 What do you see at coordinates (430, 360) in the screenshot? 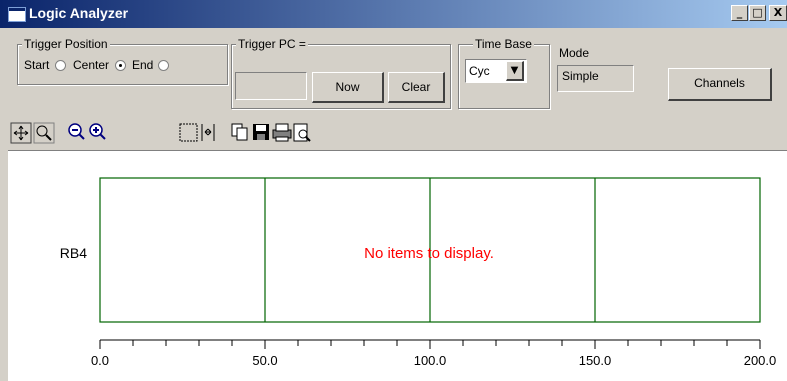
I see `x-tick-label: 100.0` at bounding box center [430, 360].